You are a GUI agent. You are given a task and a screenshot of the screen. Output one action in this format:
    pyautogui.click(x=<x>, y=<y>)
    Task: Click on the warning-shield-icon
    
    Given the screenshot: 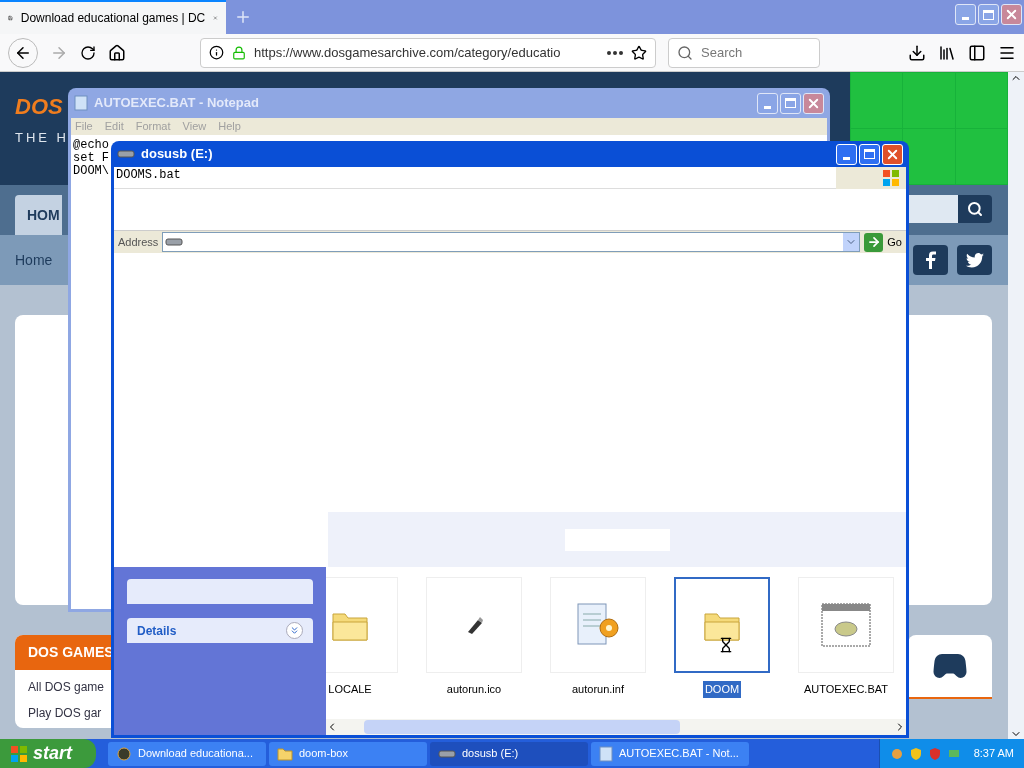 What is the action you would take?
    pyautogui.click(x=934, y=753)
    